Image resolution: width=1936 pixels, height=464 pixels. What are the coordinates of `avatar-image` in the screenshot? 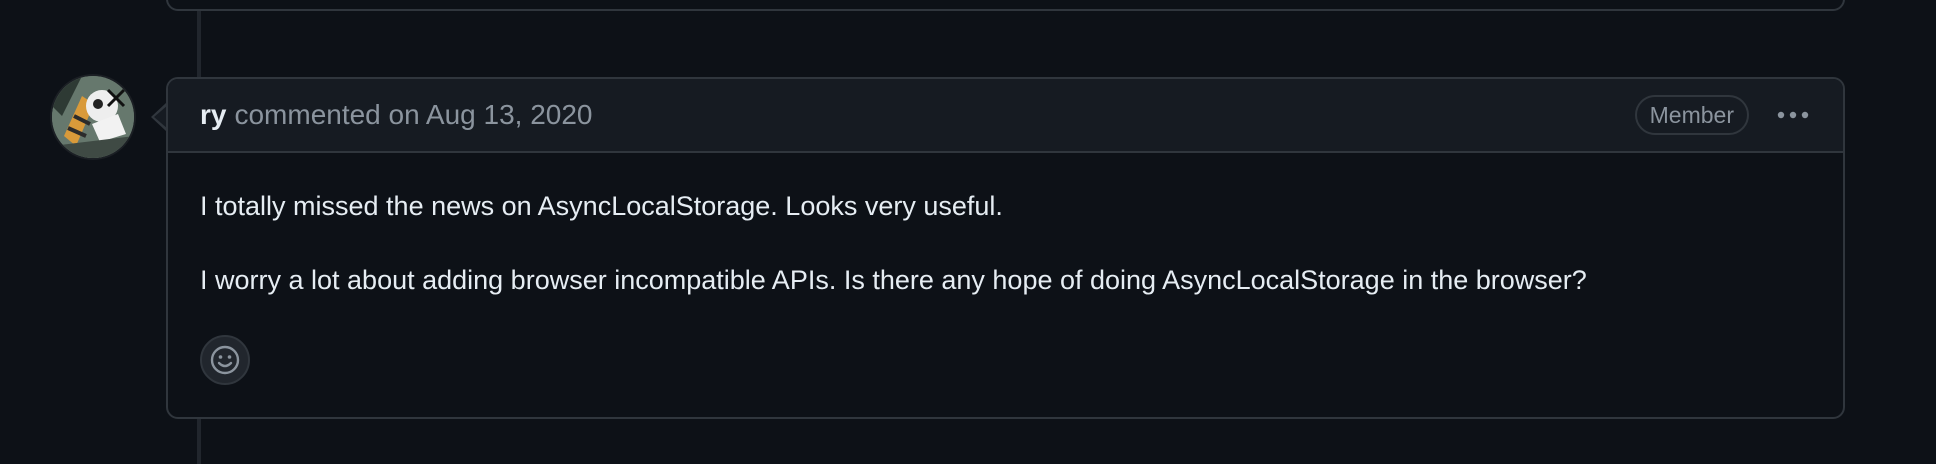 It's located at (93, 117).